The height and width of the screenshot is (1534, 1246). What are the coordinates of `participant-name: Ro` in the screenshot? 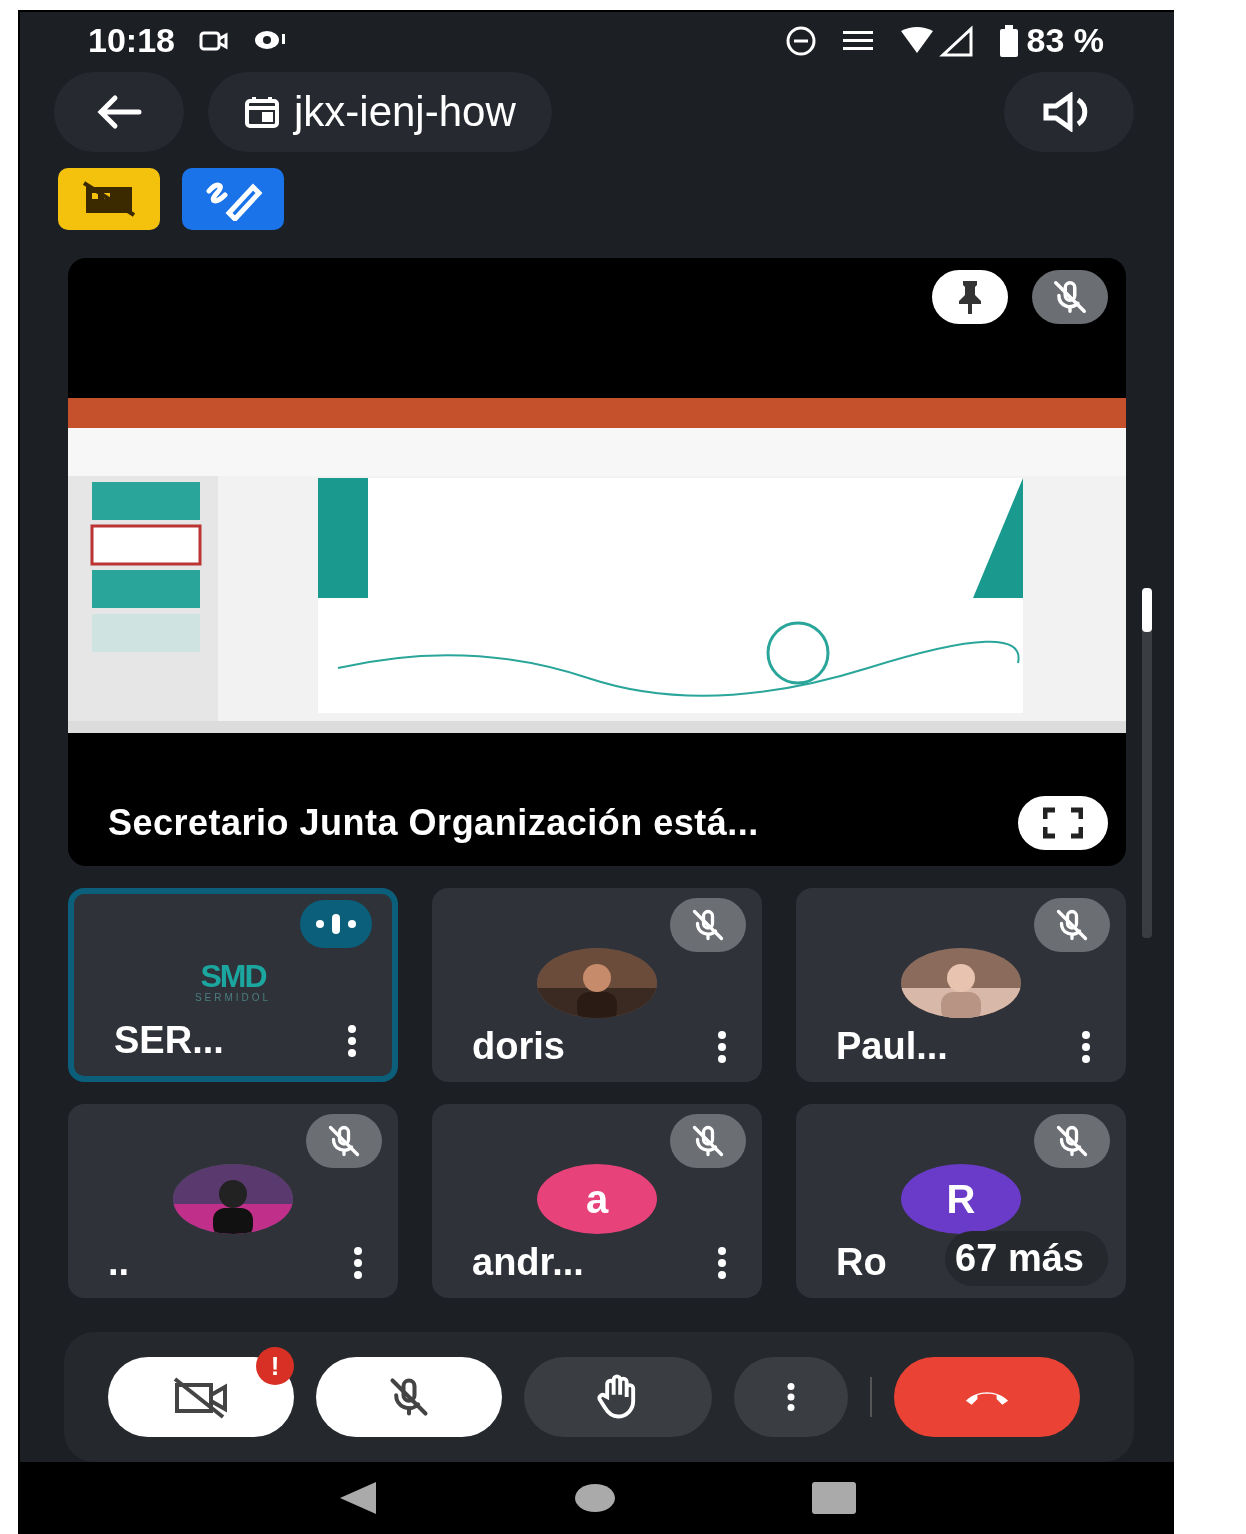 It's located at (861, 1263).